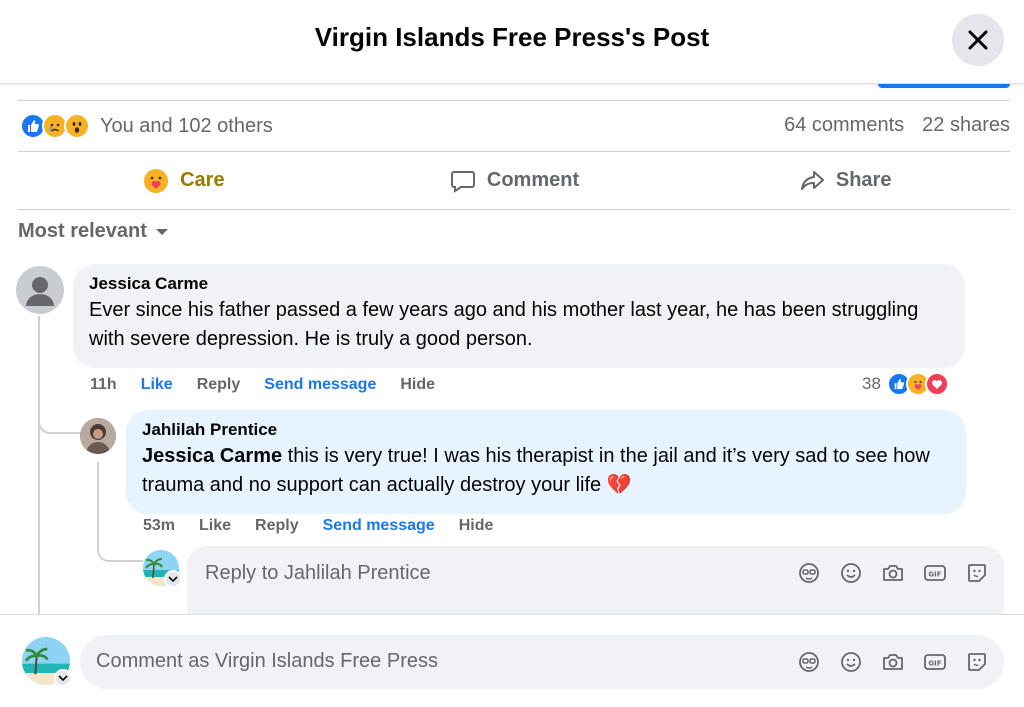 This screenshot has height=707, width=1024. What do you see at coordinates (812, 180) in the screenshot?
I see `share-icon` at bounding box center [812, 180].